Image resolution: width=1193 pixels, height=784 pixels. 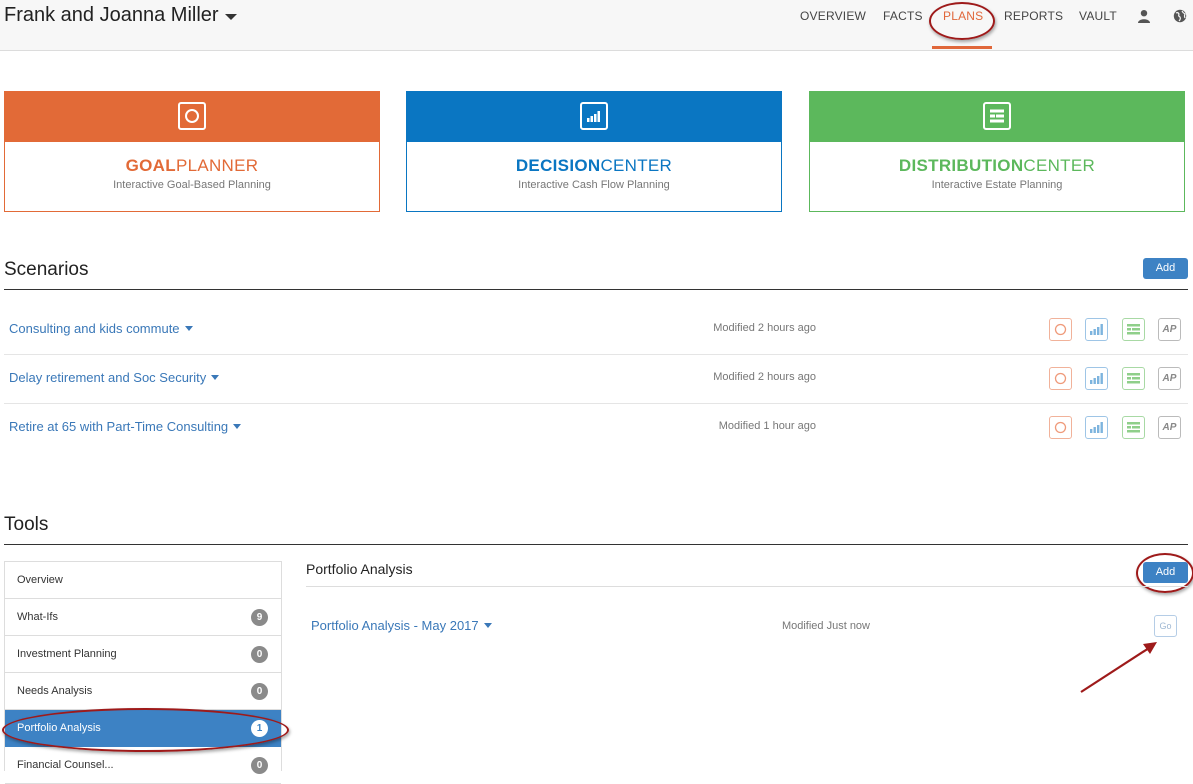 What do you see at coordinates (1180, 16) in the screenshot?
I see `globe-icon` at bounding box center [1180, 16].